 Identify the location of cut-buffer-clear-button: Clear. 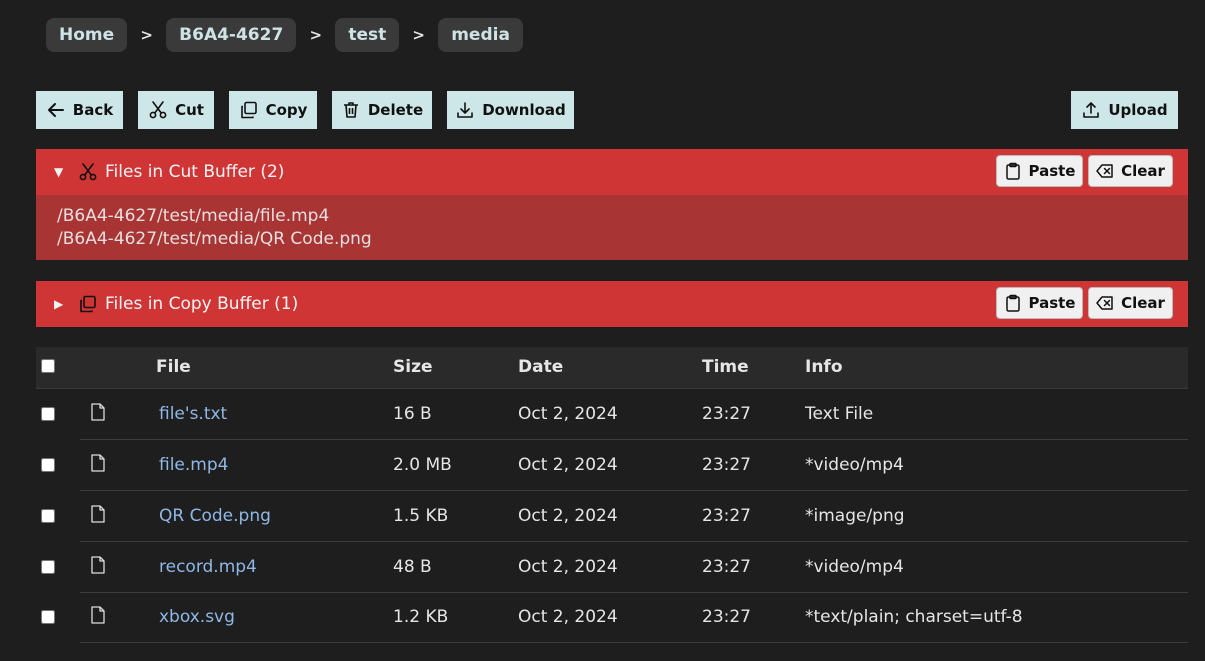
(1130, 171).